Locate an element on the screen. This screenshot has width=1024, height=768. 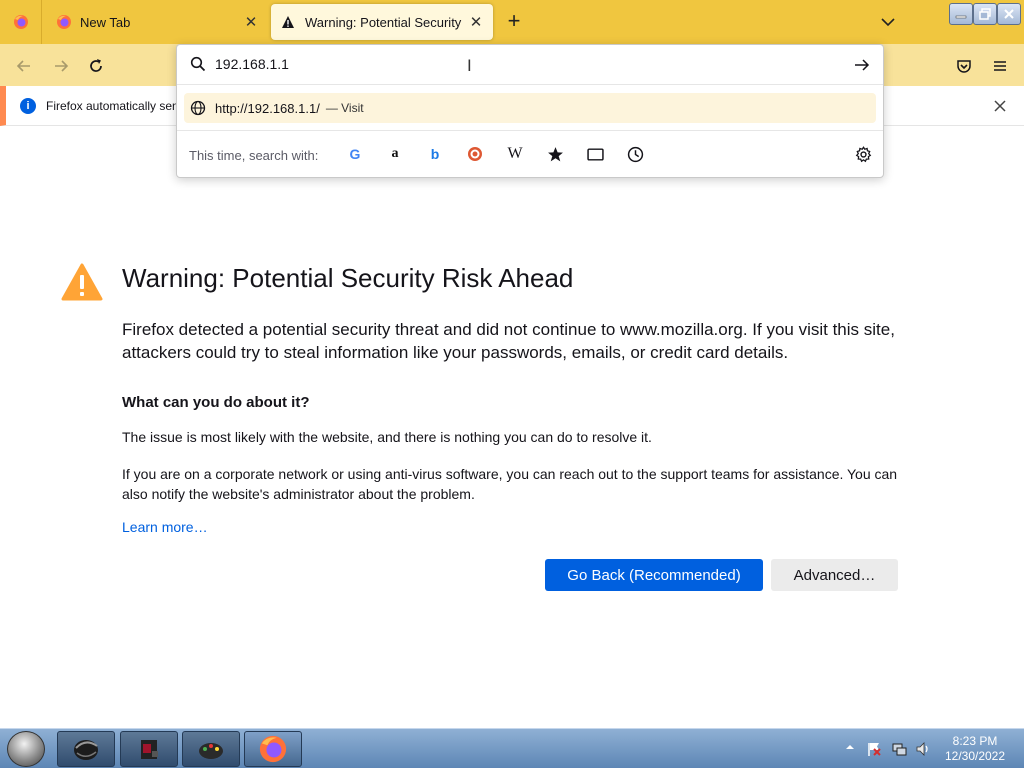
window-controls is located at coordinates (985, 14).